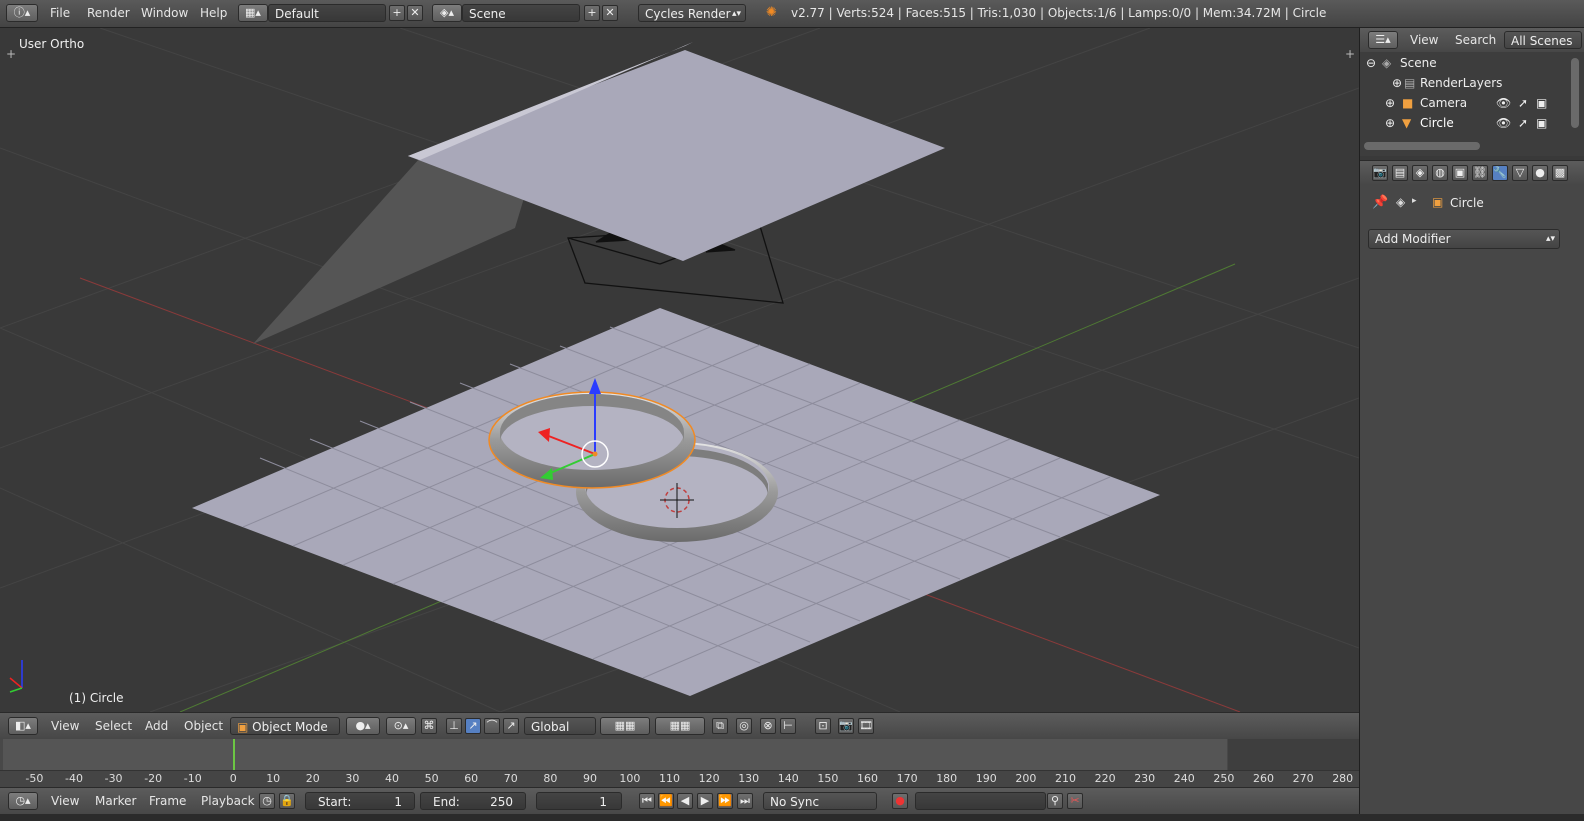 This screenshot has height=821, width=1584. Describe the element at coordinates (592, 13) in the screenshot. I see `add-scene-button: +` at that location.